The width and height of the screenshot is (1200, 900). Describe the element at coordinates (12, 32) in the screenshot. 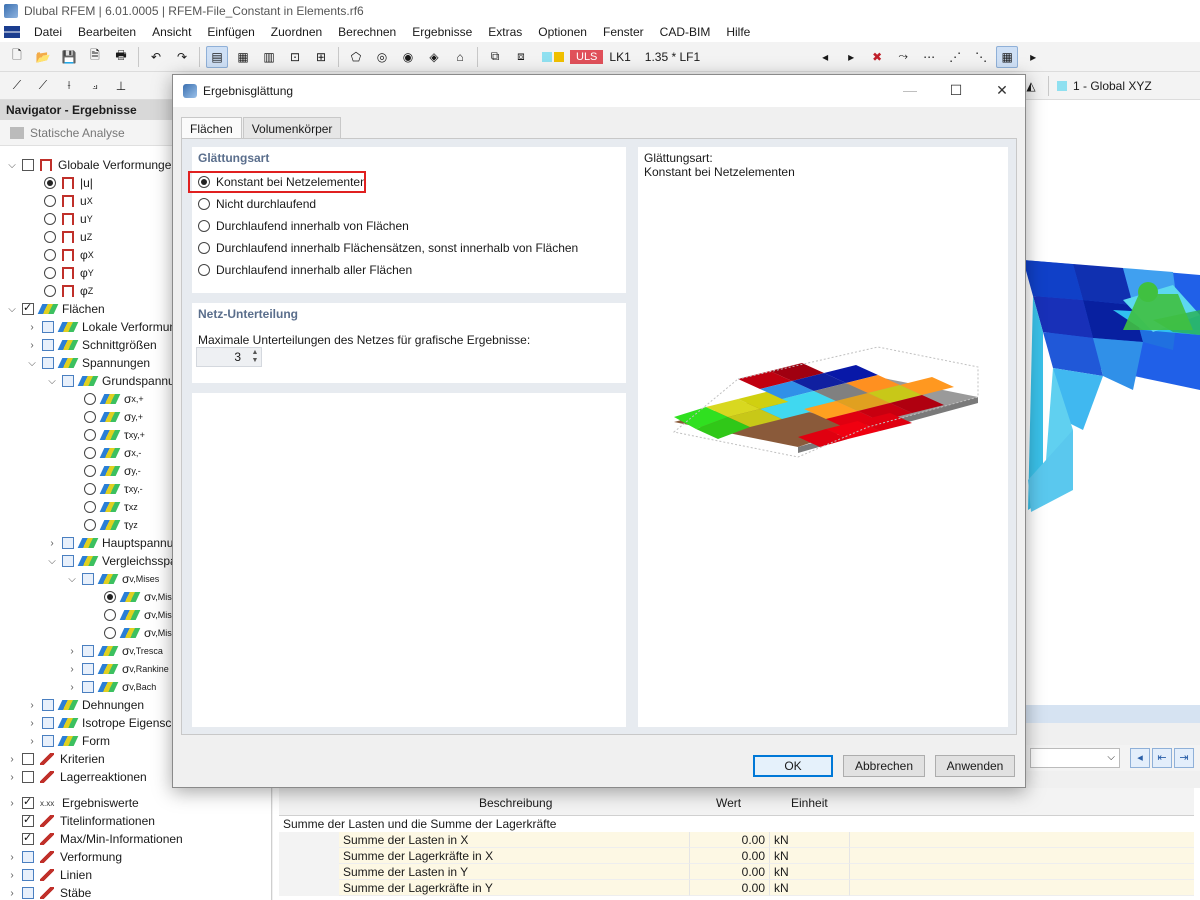

I see `language-flag-icon` at that location.